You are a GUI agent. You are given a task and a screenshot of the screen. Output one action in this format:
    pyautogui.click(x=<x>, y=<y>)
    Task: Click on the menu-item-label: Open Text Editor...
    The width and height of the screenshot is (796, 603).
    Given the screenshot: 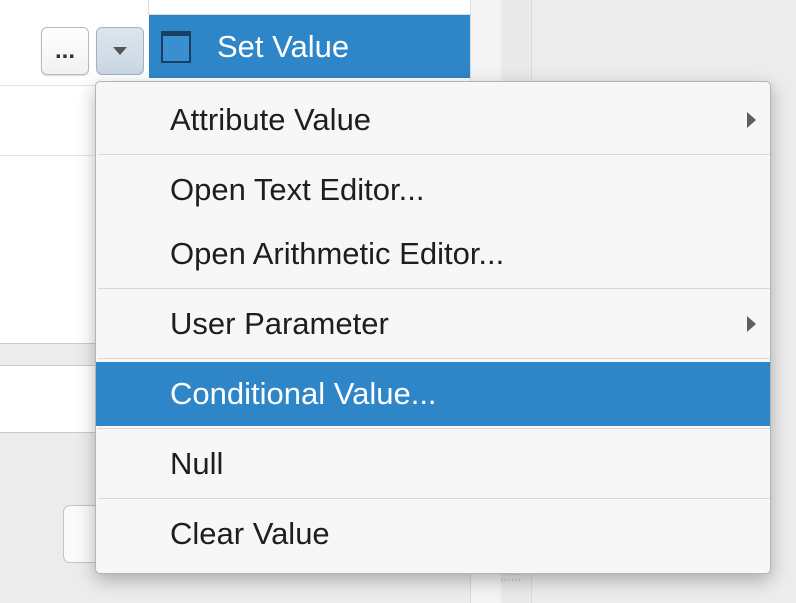 What is the action you would take?
    pyautogui.click(x=297, y=189)
    